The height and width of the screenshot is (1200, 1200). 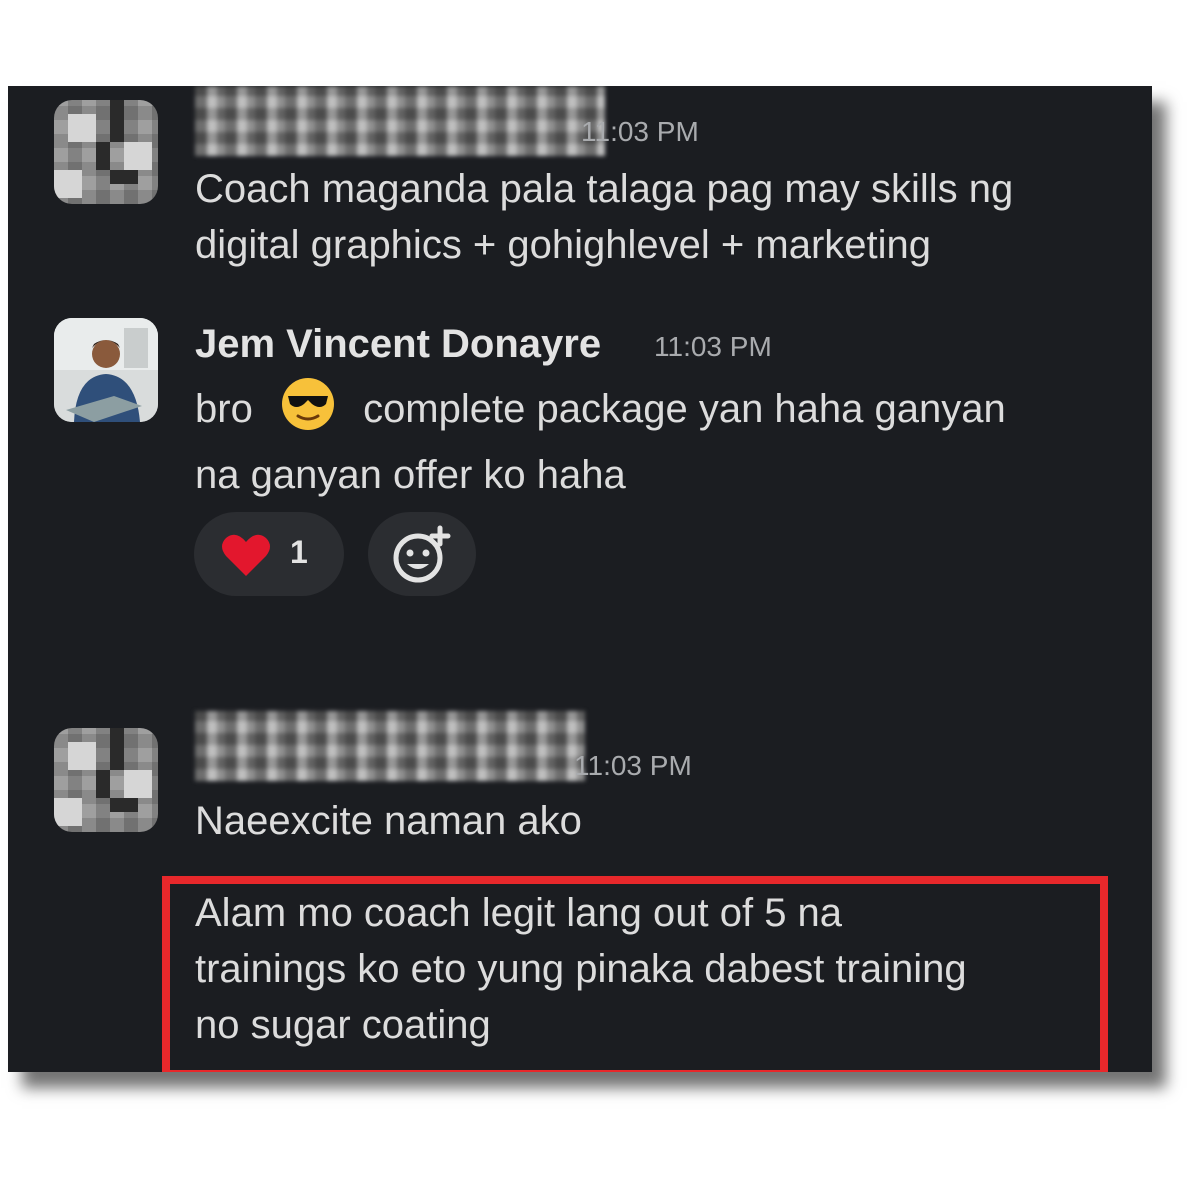 I want to click on user-avatar, so click(x=106, y=370).